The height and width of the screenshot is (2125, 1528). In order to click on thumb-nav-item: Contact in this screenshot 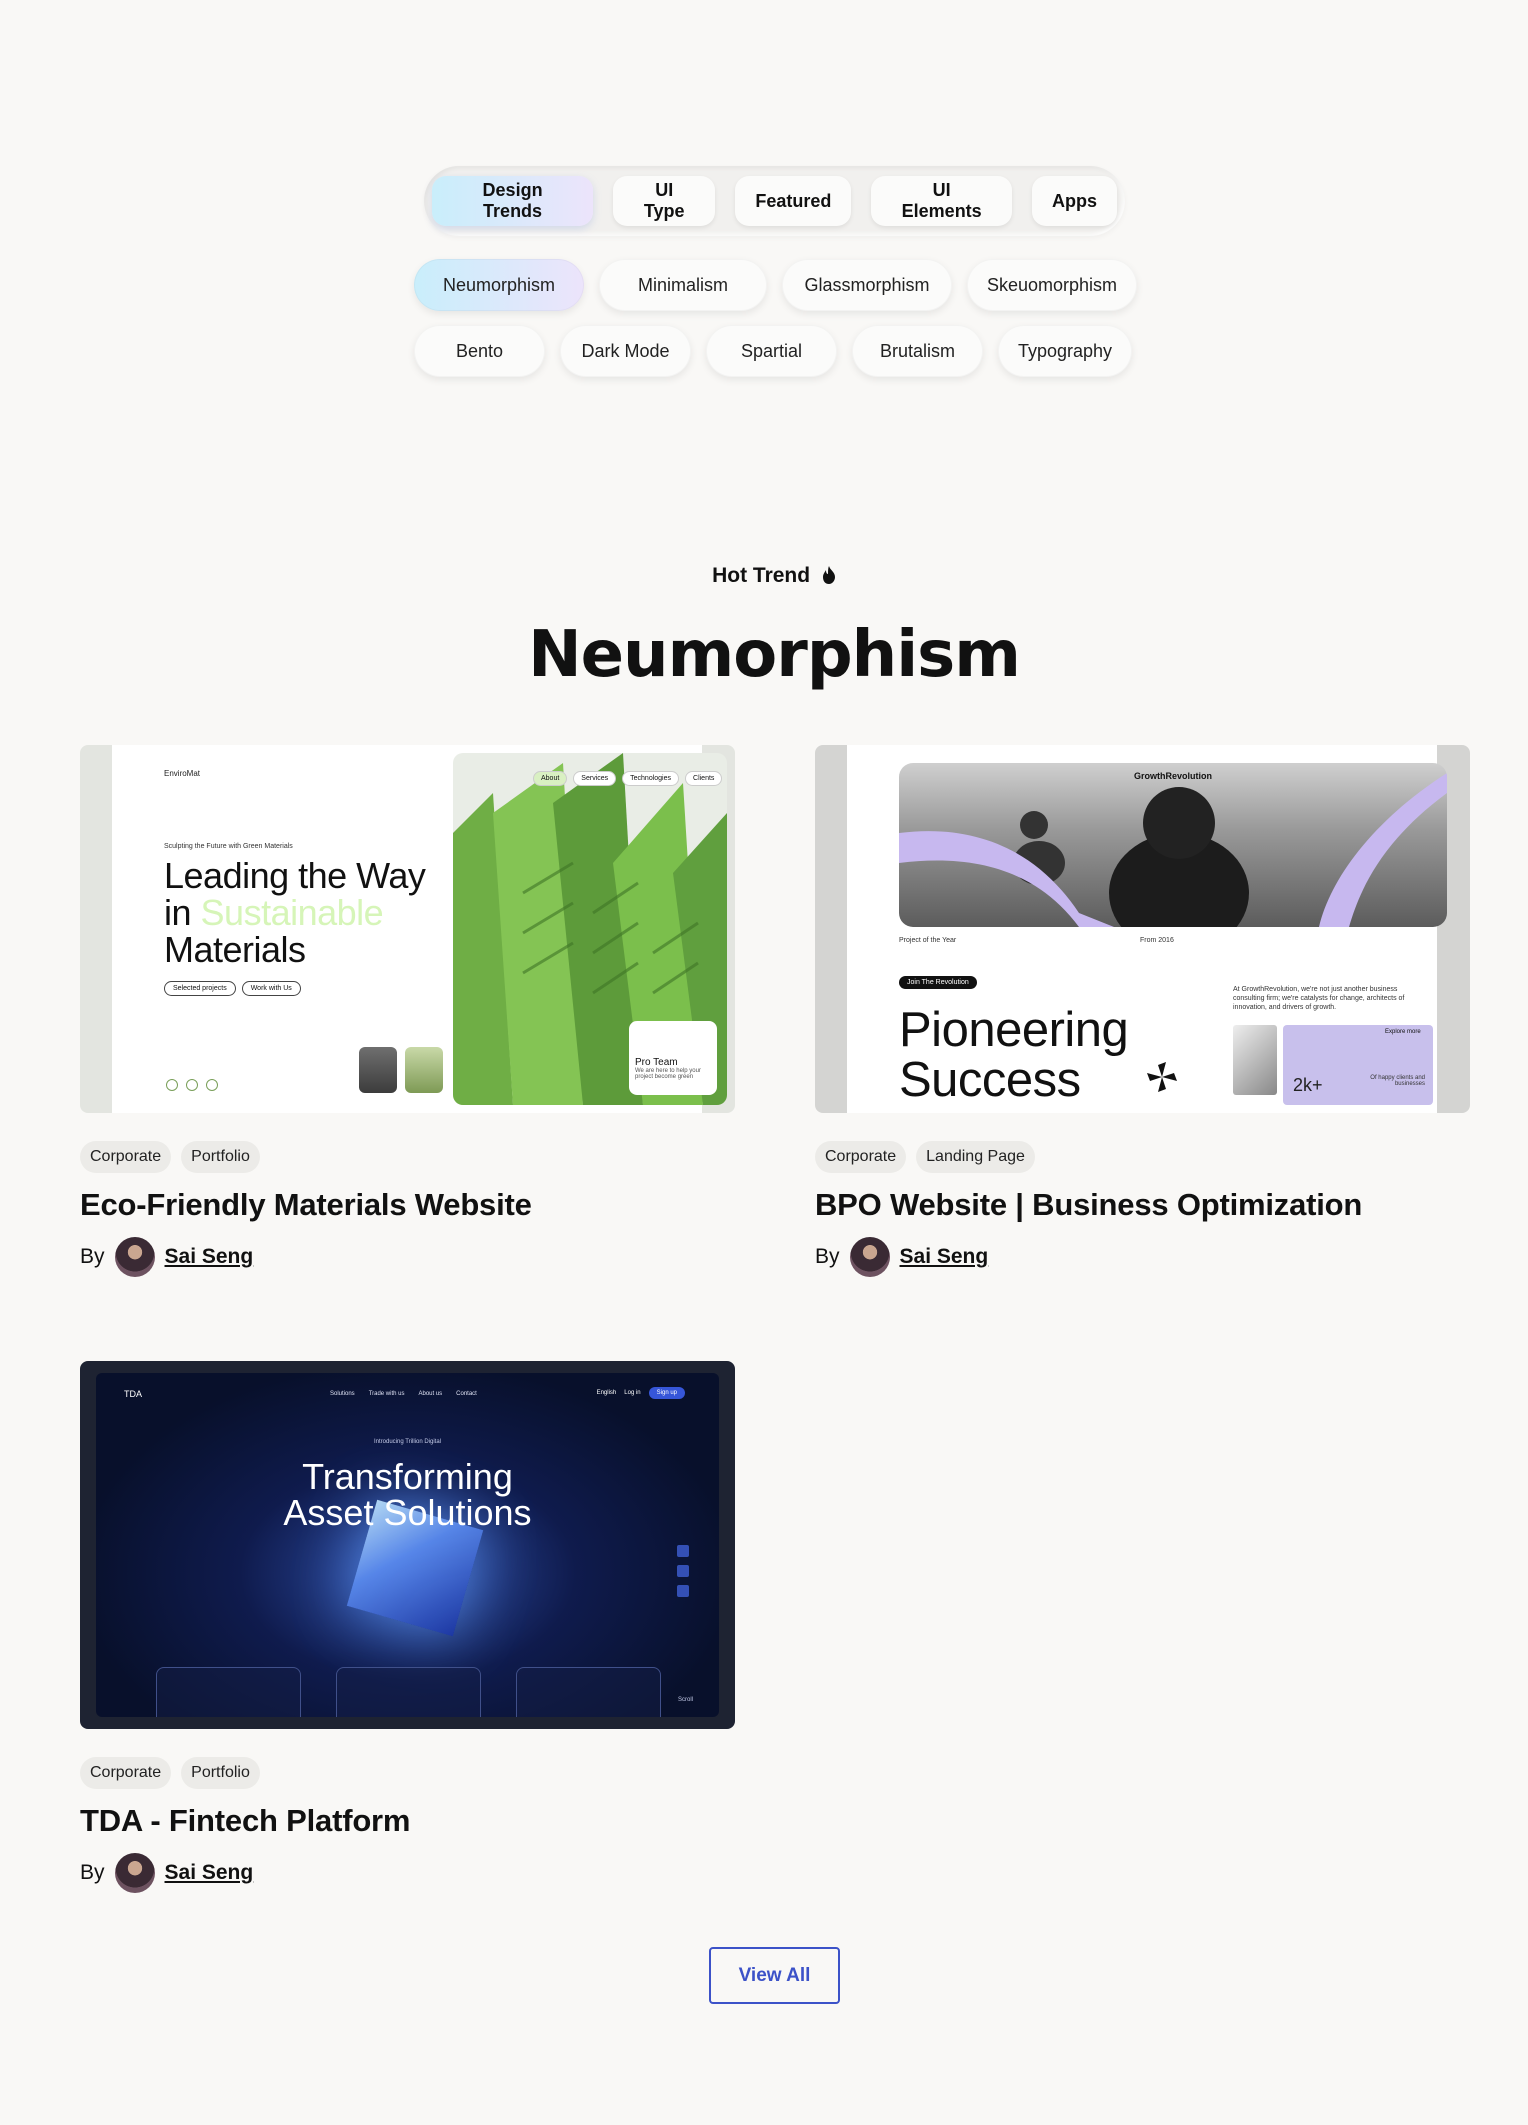, I will do `click(466, 1394)`.